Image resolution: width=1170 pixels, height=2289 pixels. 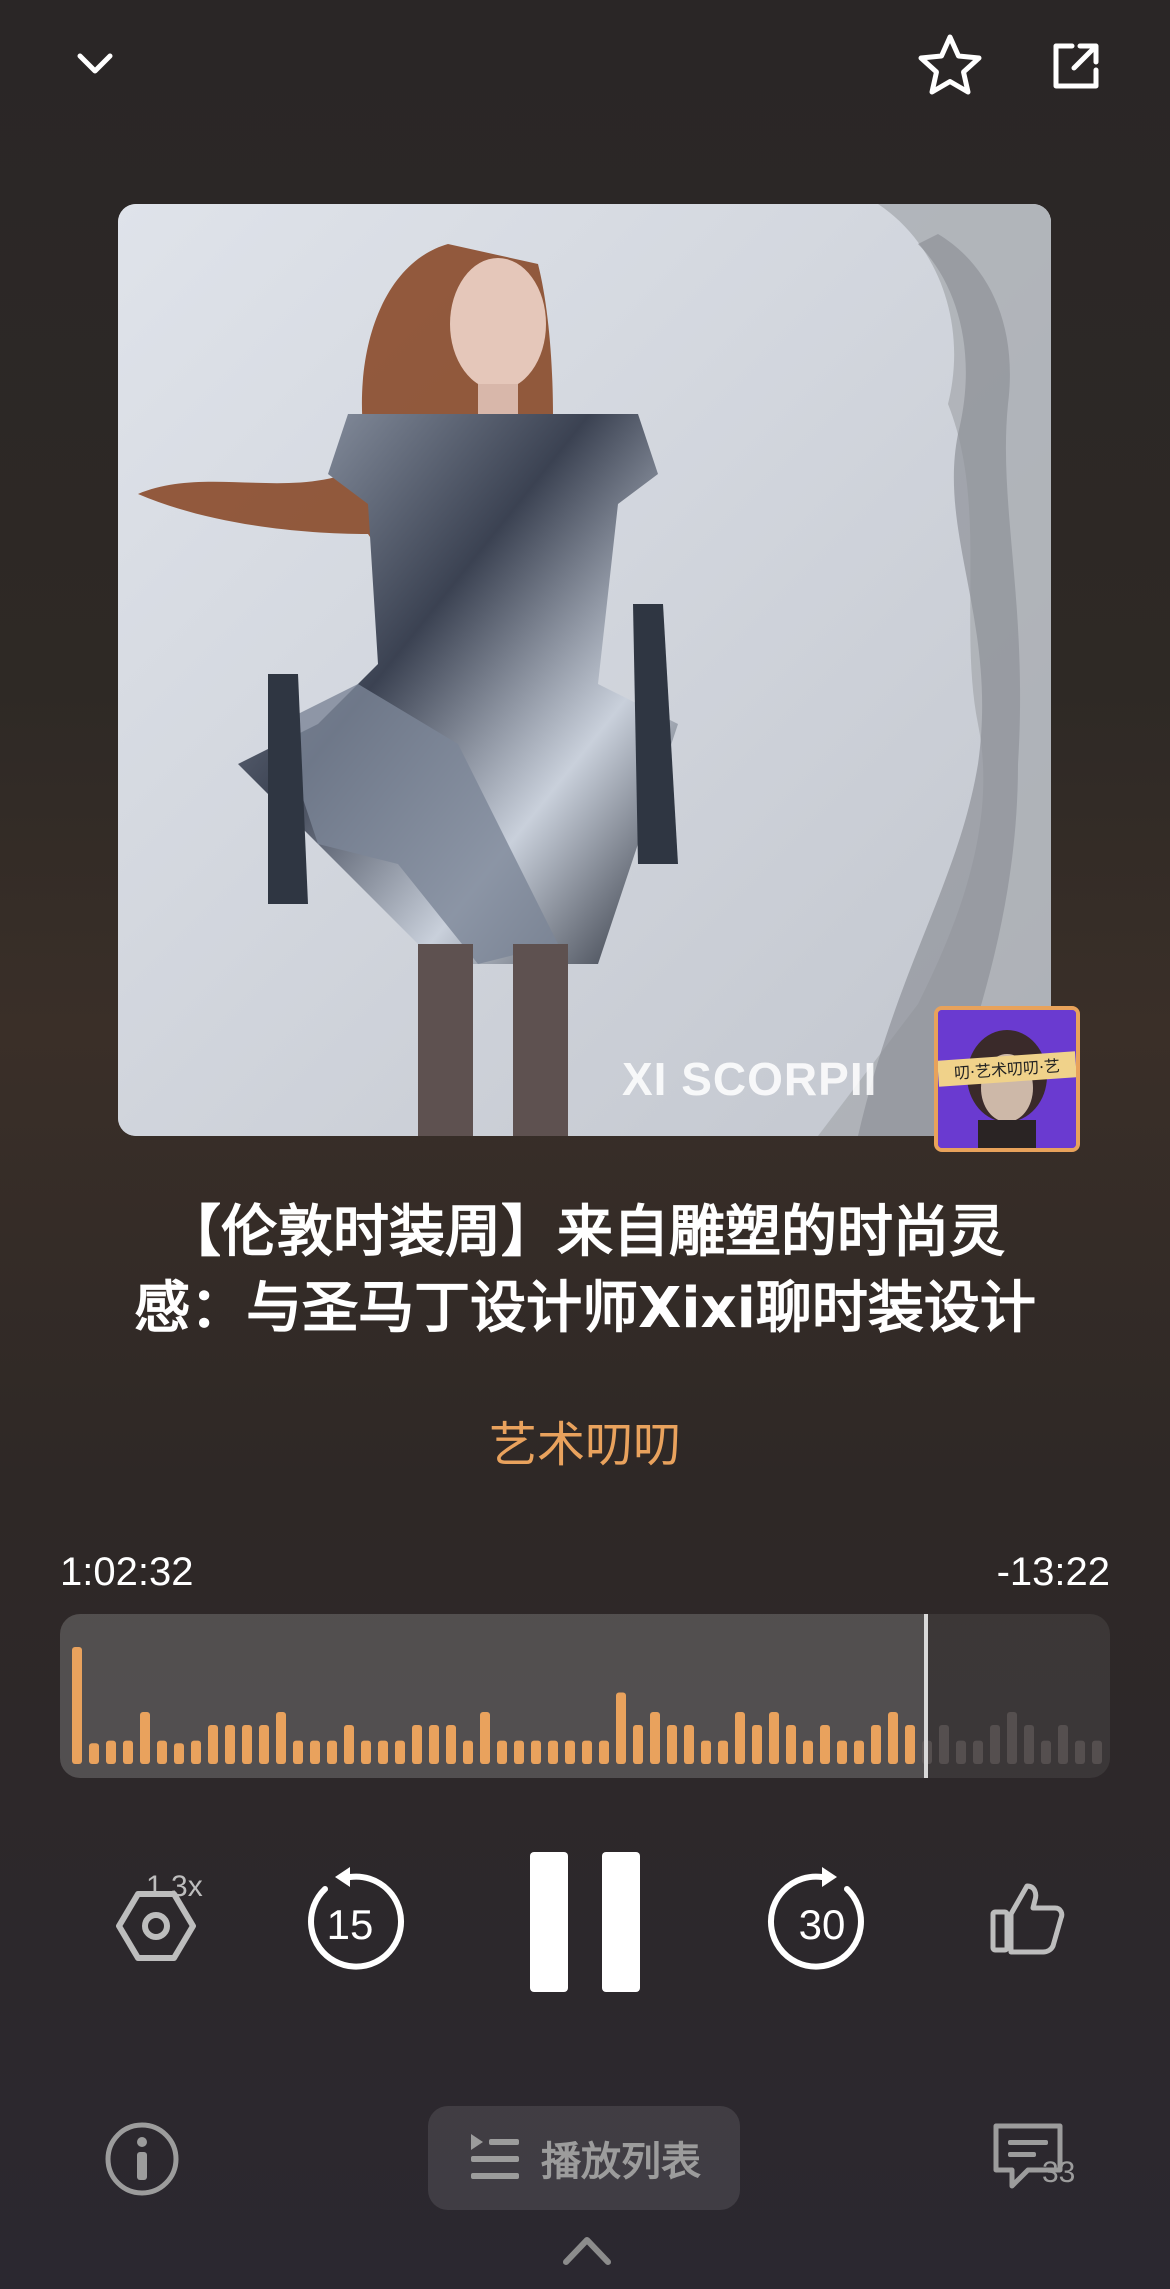 I want to click on favorite-button, so click(x=950, y=66).